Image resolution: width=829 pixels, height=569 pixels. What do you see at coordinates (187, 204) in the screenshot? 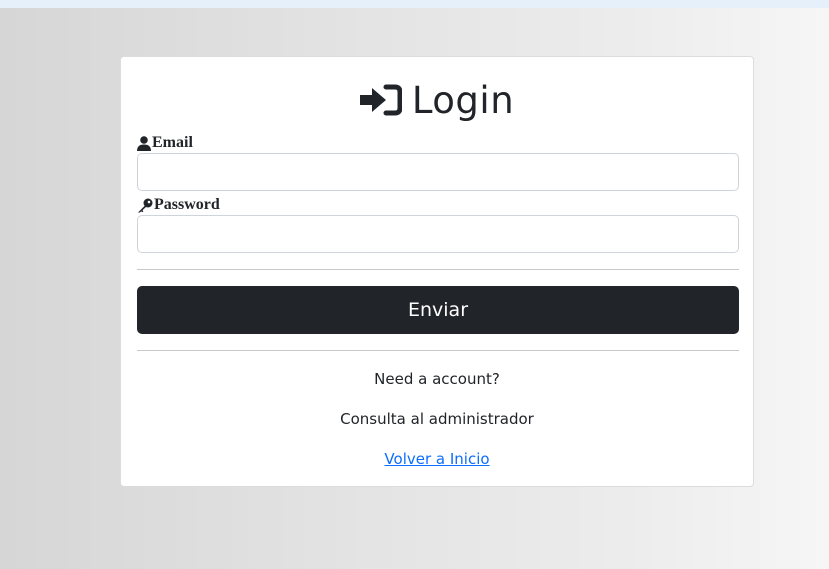
I see `password-label-text: Password` at bounding box center [187, 204].